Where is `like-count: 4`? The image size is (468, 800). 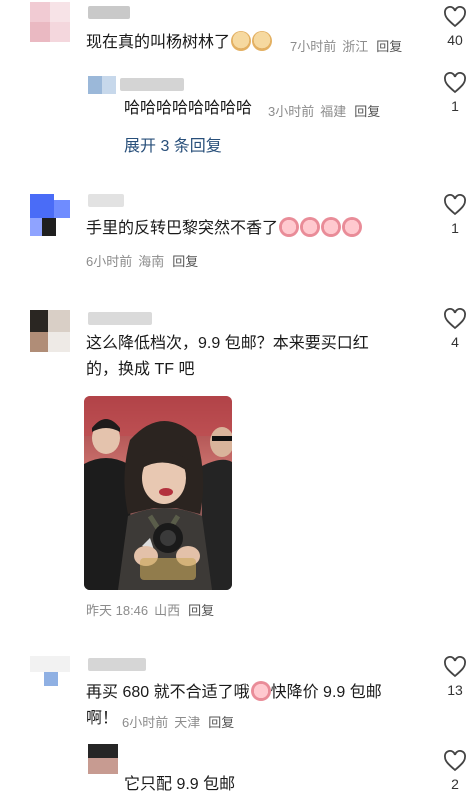 like-count: 4 is located at coordinates (455, 342).